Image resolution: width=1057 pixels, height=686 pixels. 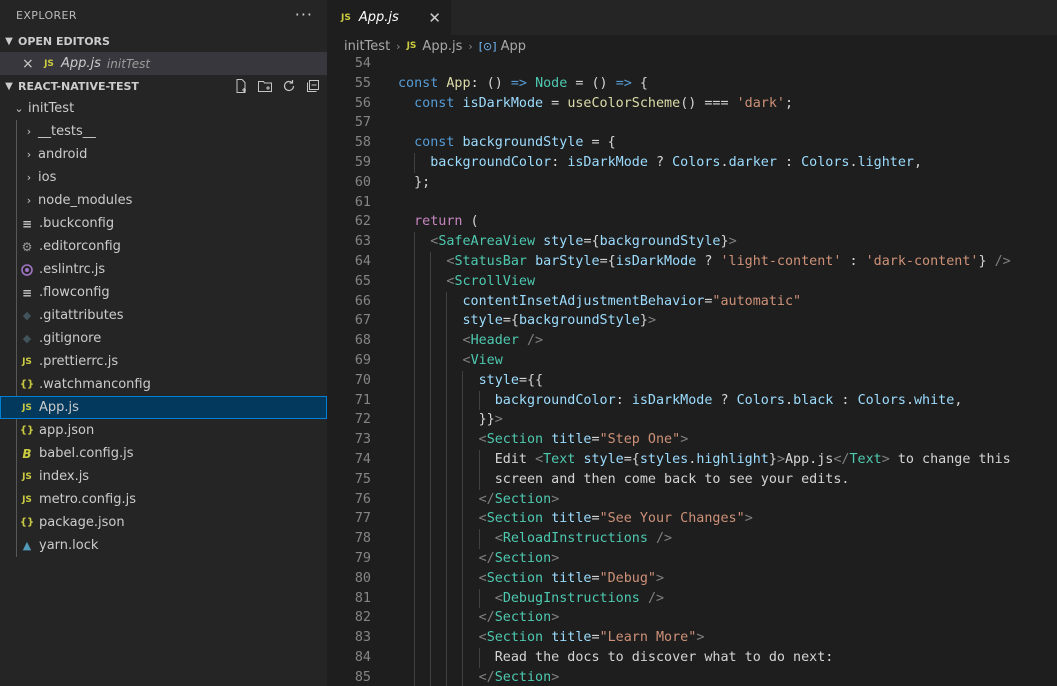 I want to click on line-number: 72, so click(x=362, y=420).